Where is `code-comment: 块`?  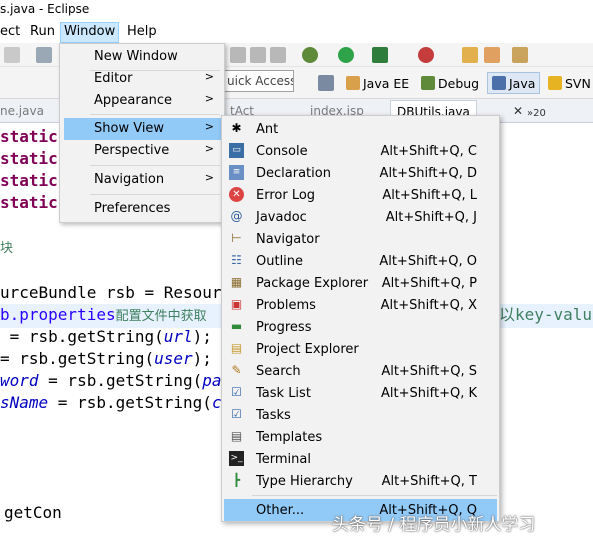
code-comment: 块 is located at coordinates (7, 248).